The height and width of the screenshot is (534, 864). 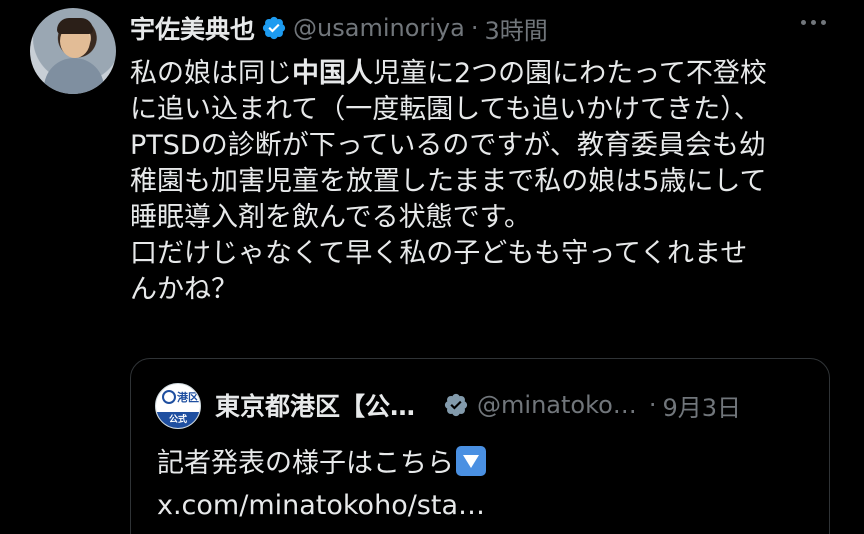 What do you see at coordinates (379, 28) in the screenshot?
I see `author-handle: @usaminoriya` at bounding box center [379, 28].